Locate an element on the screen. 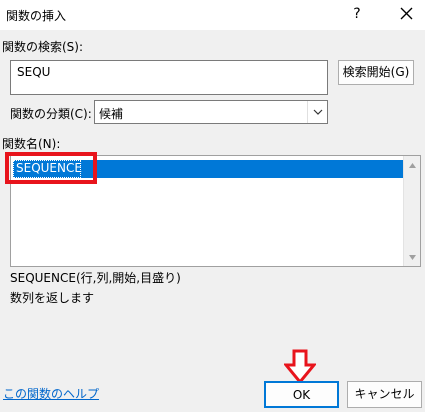 The height and width of the screenshot is (412, 425). category-select: 候補 is located at coordinates (211, 112).